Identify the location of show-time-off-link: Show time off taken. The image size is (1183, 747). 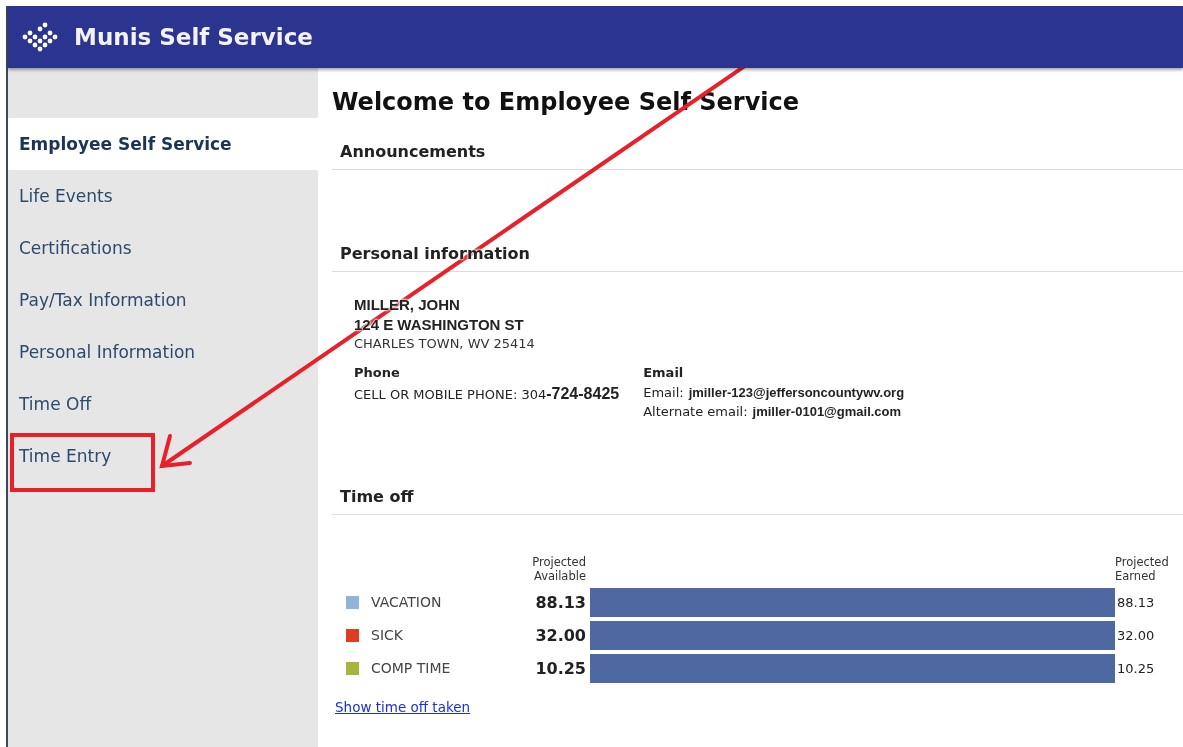
(403, 706).